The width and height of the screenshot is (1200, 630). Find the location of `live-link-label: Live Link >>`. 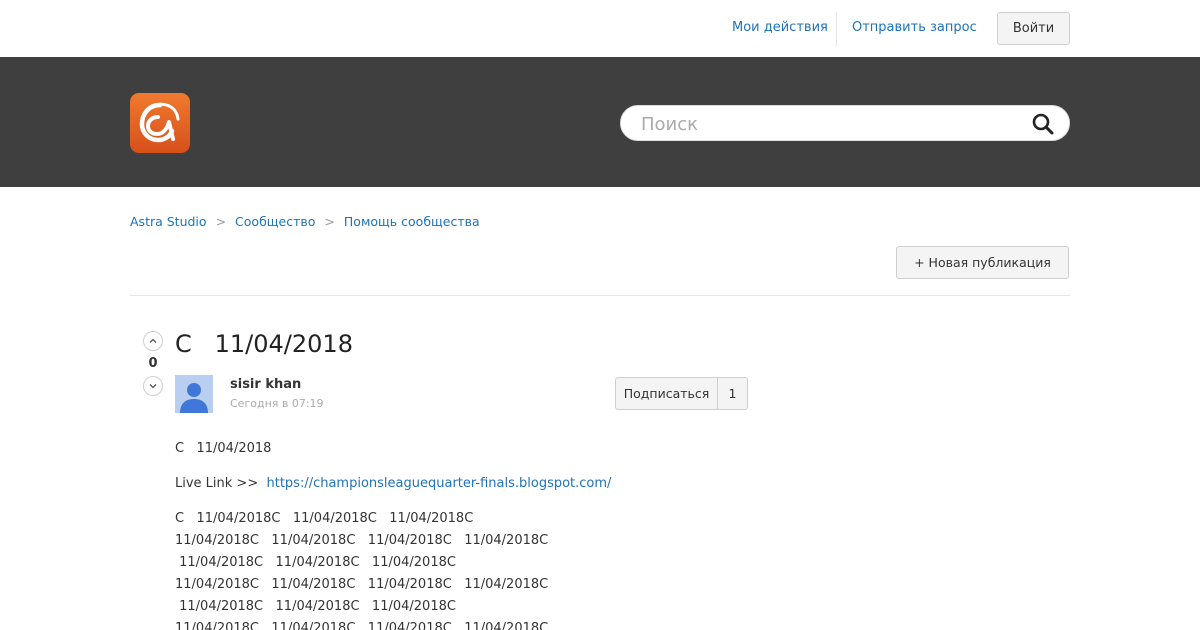

live-link-label: Live Link >> is located at coordinates (221, 483).